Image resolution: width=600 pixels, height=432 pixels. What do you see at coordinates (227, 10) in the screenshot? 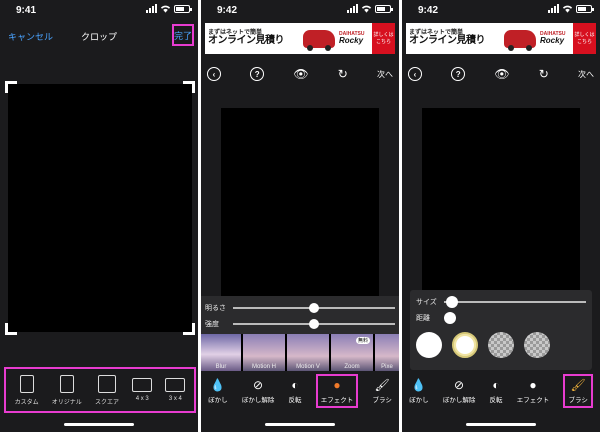
I see `status-time: 9:42` at bounding box center [227, 10].